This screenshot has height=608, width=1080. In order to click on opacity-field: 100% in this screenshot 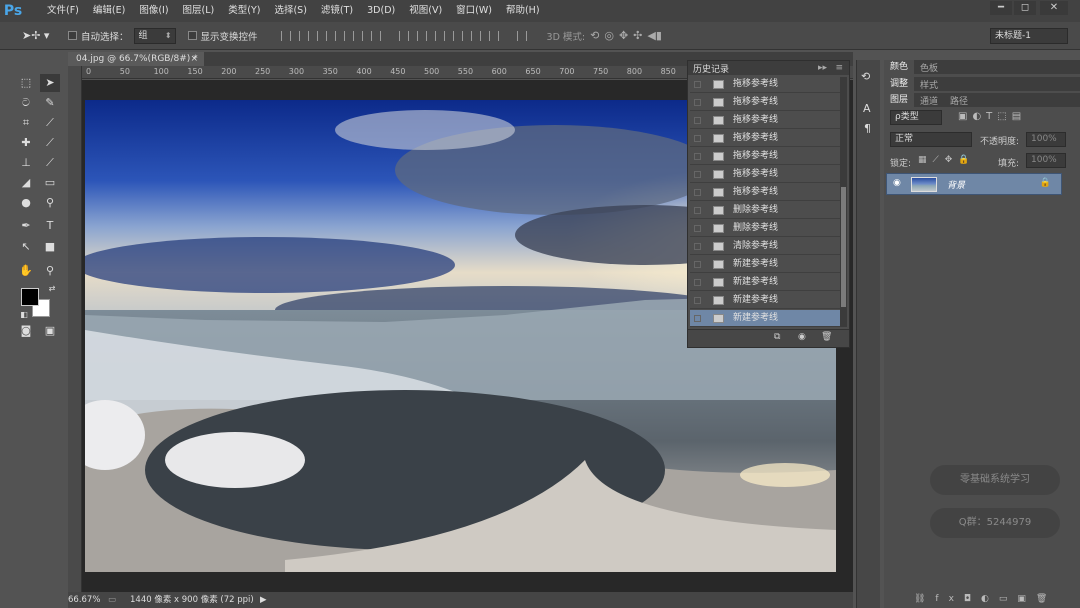, I will do `click(1046, 139)`.